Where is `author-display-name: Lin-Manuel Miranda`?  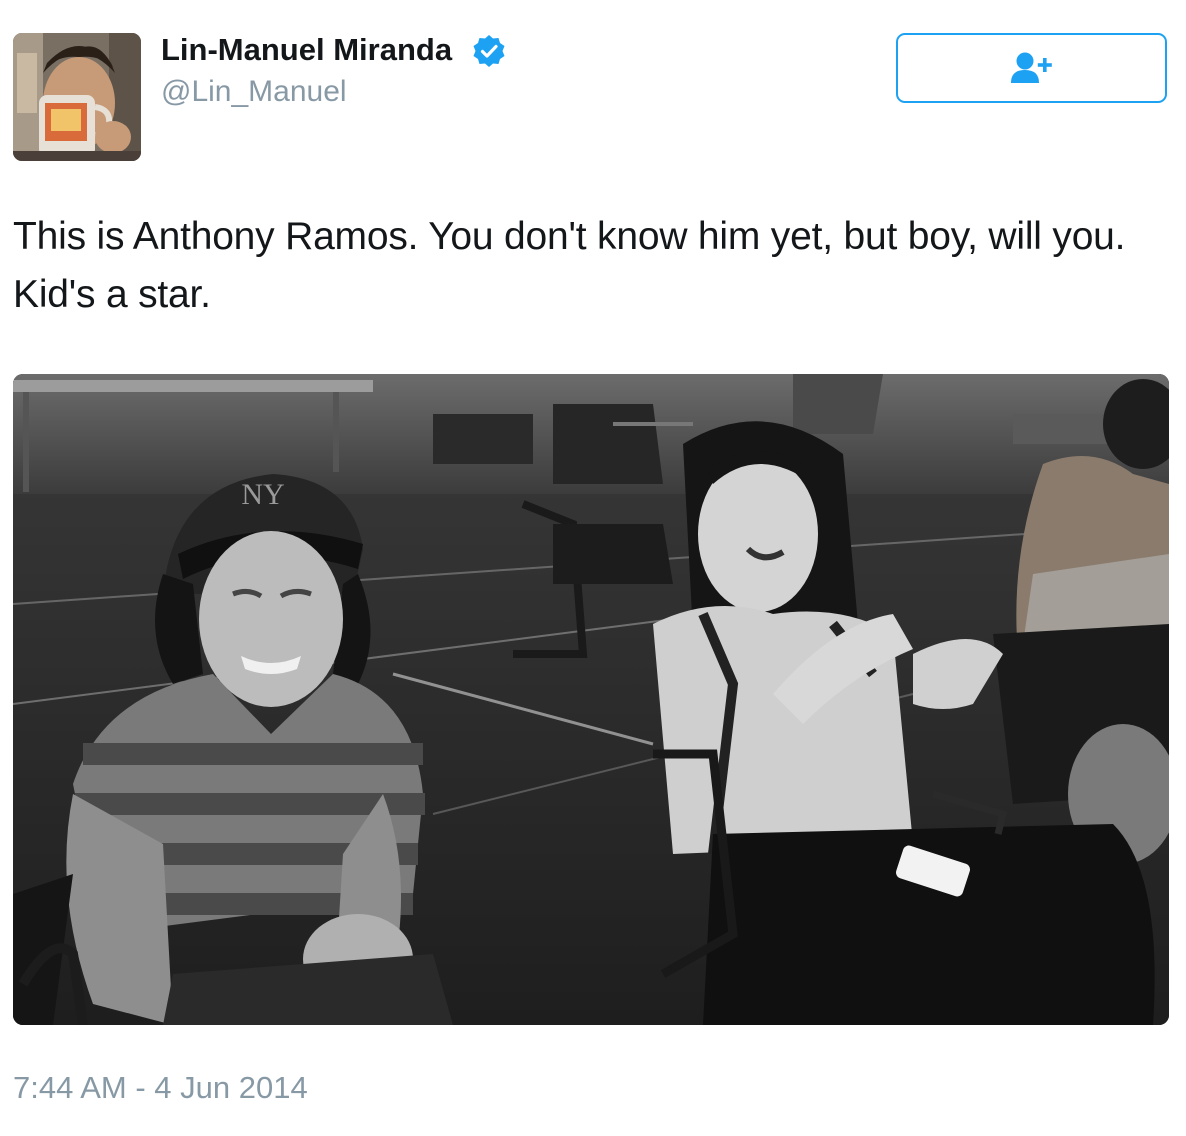 author-display-name: Lin-Manuel Miranda is located at coordinates (306, 50).